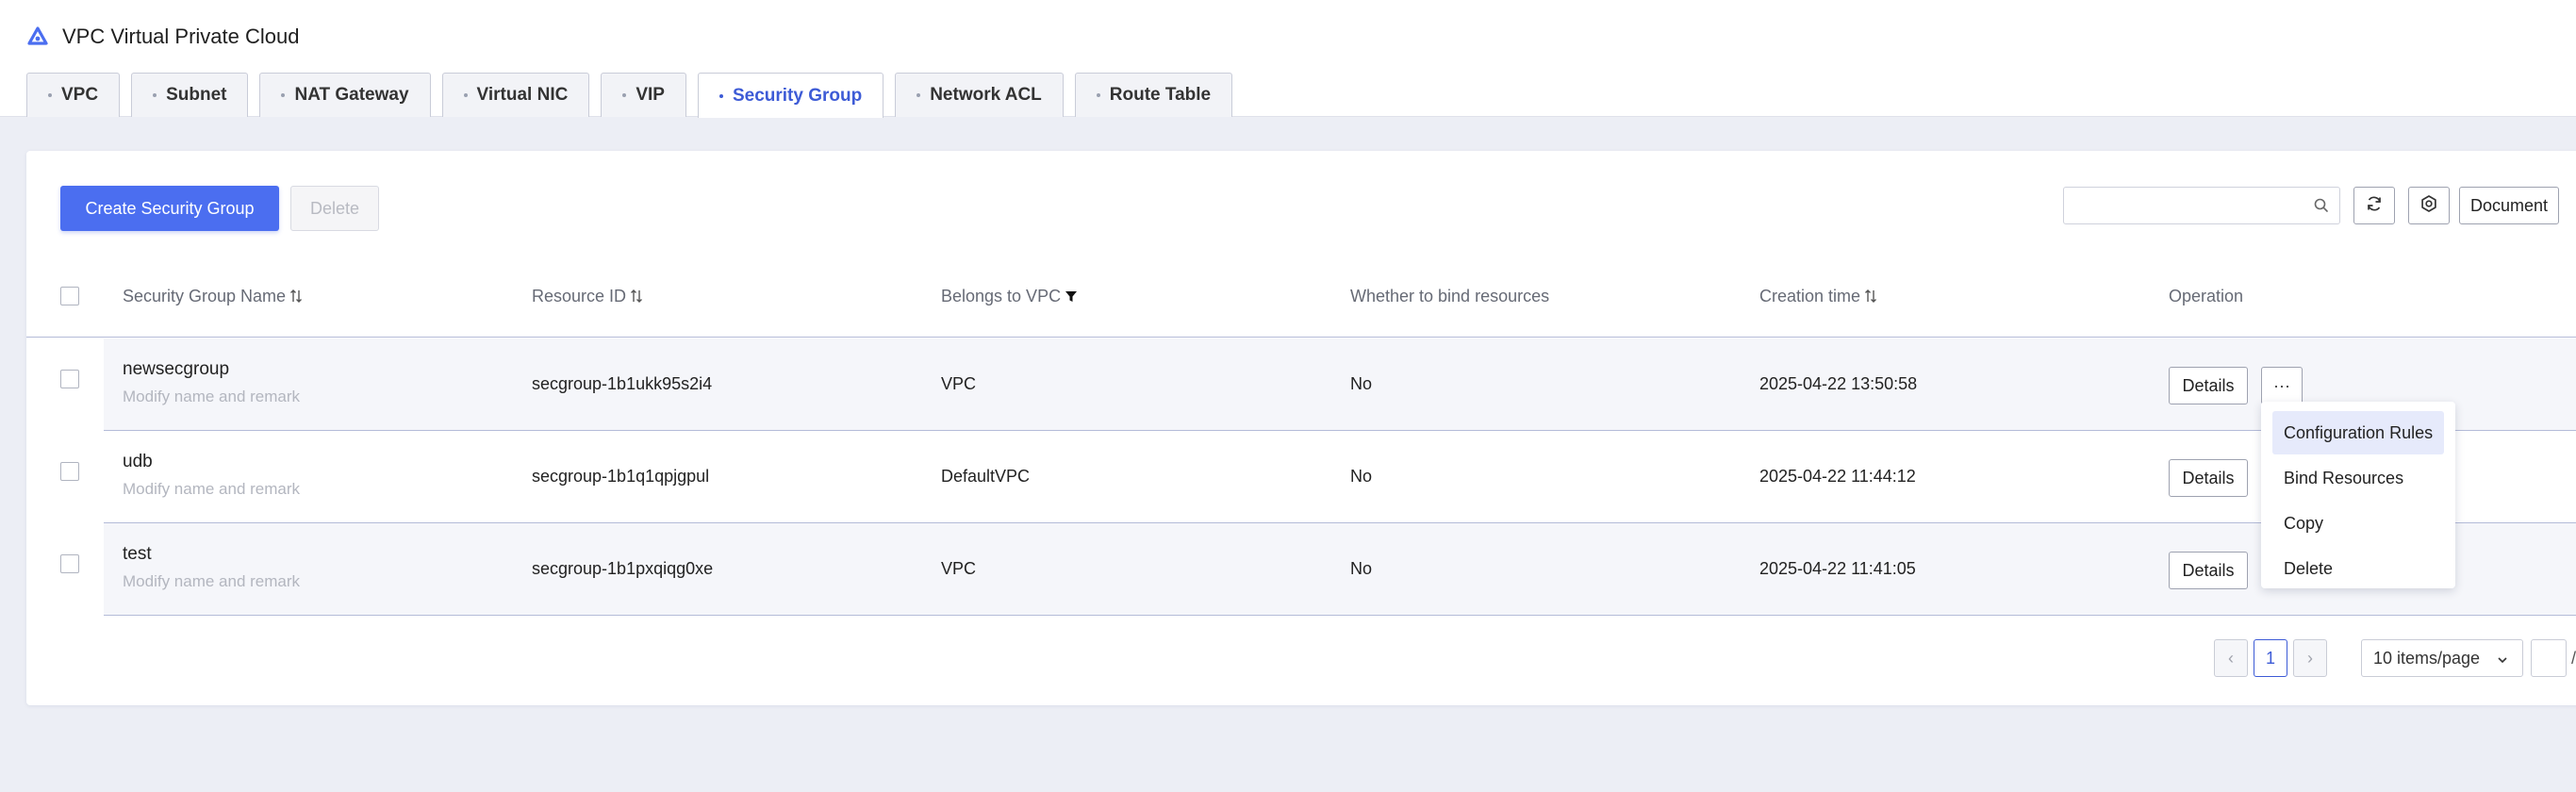 This screenshot has height=792, width=2576. What do you see at coordinates (2231, 658) in the screenshot?
I see `prev-page-button: ‹` at bounding box center [2231, 658].